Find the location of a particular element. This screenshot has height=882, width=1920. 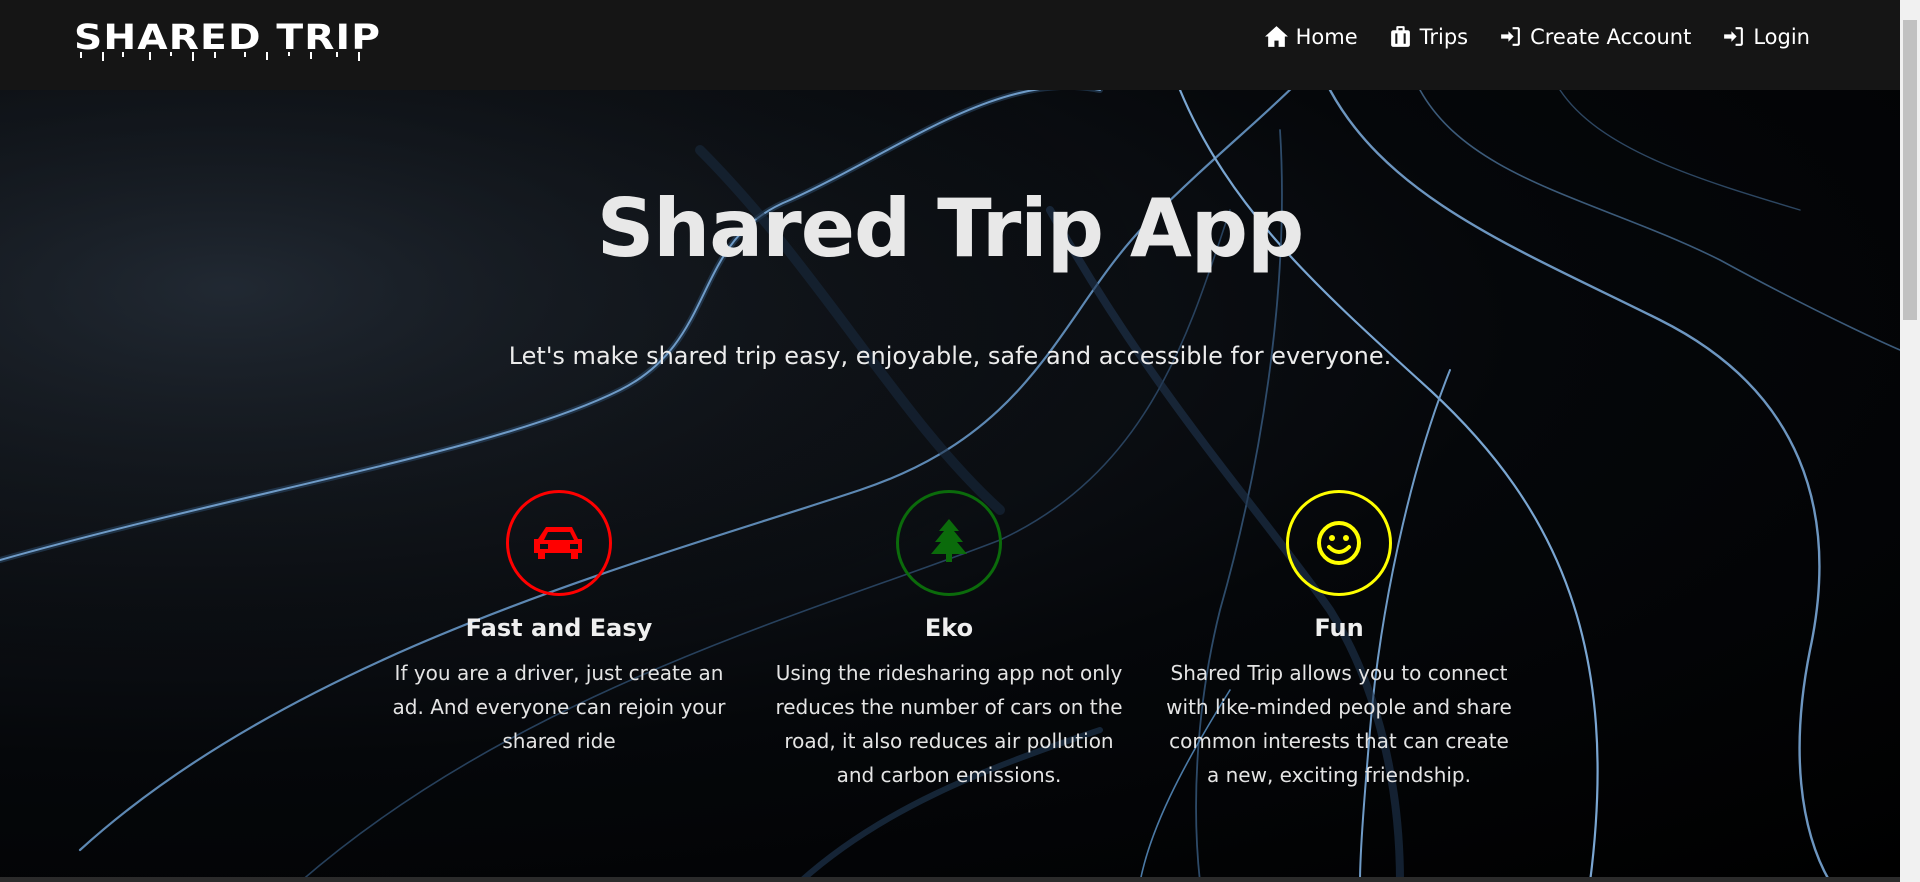

scroll-up-arrow is located at coordinates (1910, 8).